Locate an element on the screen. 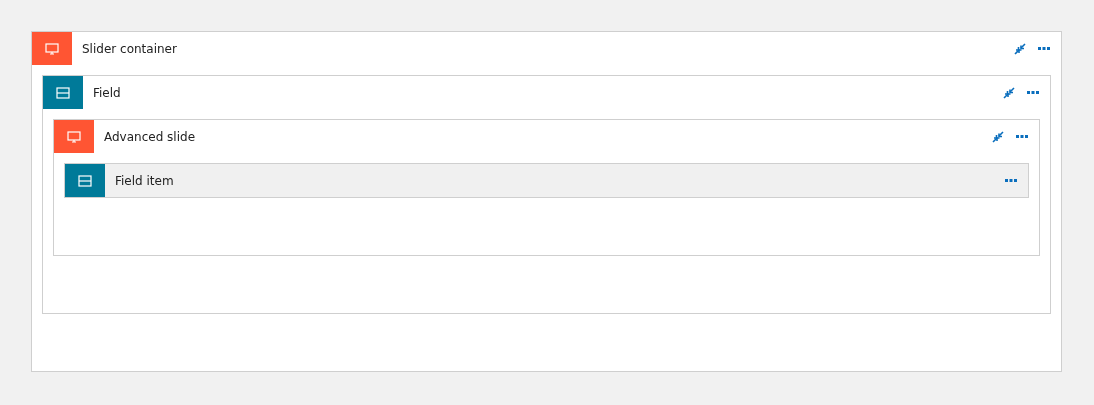 This screenshot has height=405, width=1094. component-title: Field is located at coordinates (107, 92).